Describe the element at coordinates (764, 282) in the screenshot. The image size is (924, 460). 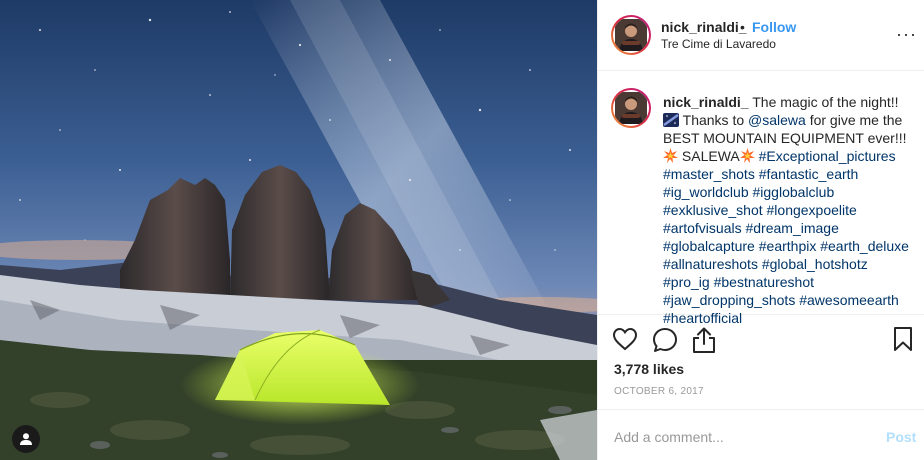
I see `hashtag-link: #bestnatureshot` at that location.